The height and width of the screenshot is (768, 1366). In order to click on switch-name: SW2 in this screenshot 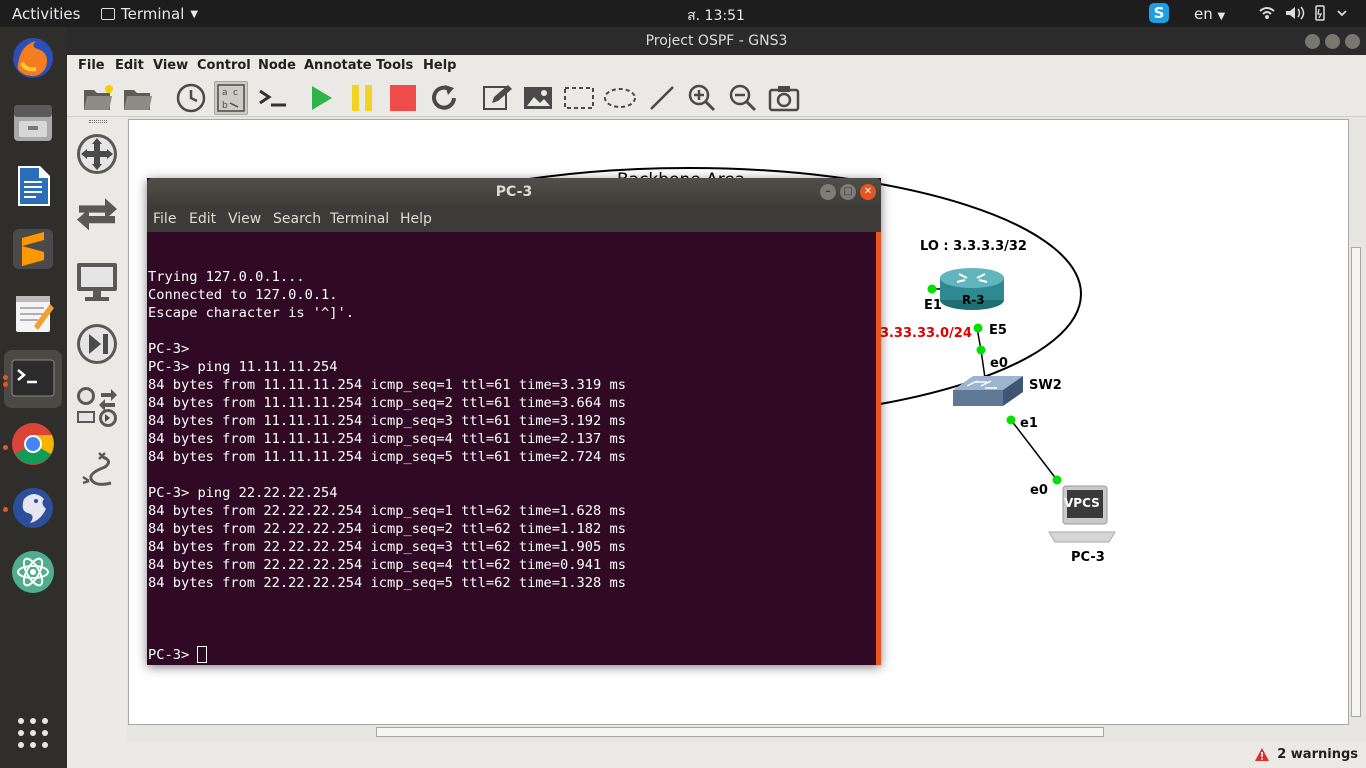, I will do `click(1045, 385)`.